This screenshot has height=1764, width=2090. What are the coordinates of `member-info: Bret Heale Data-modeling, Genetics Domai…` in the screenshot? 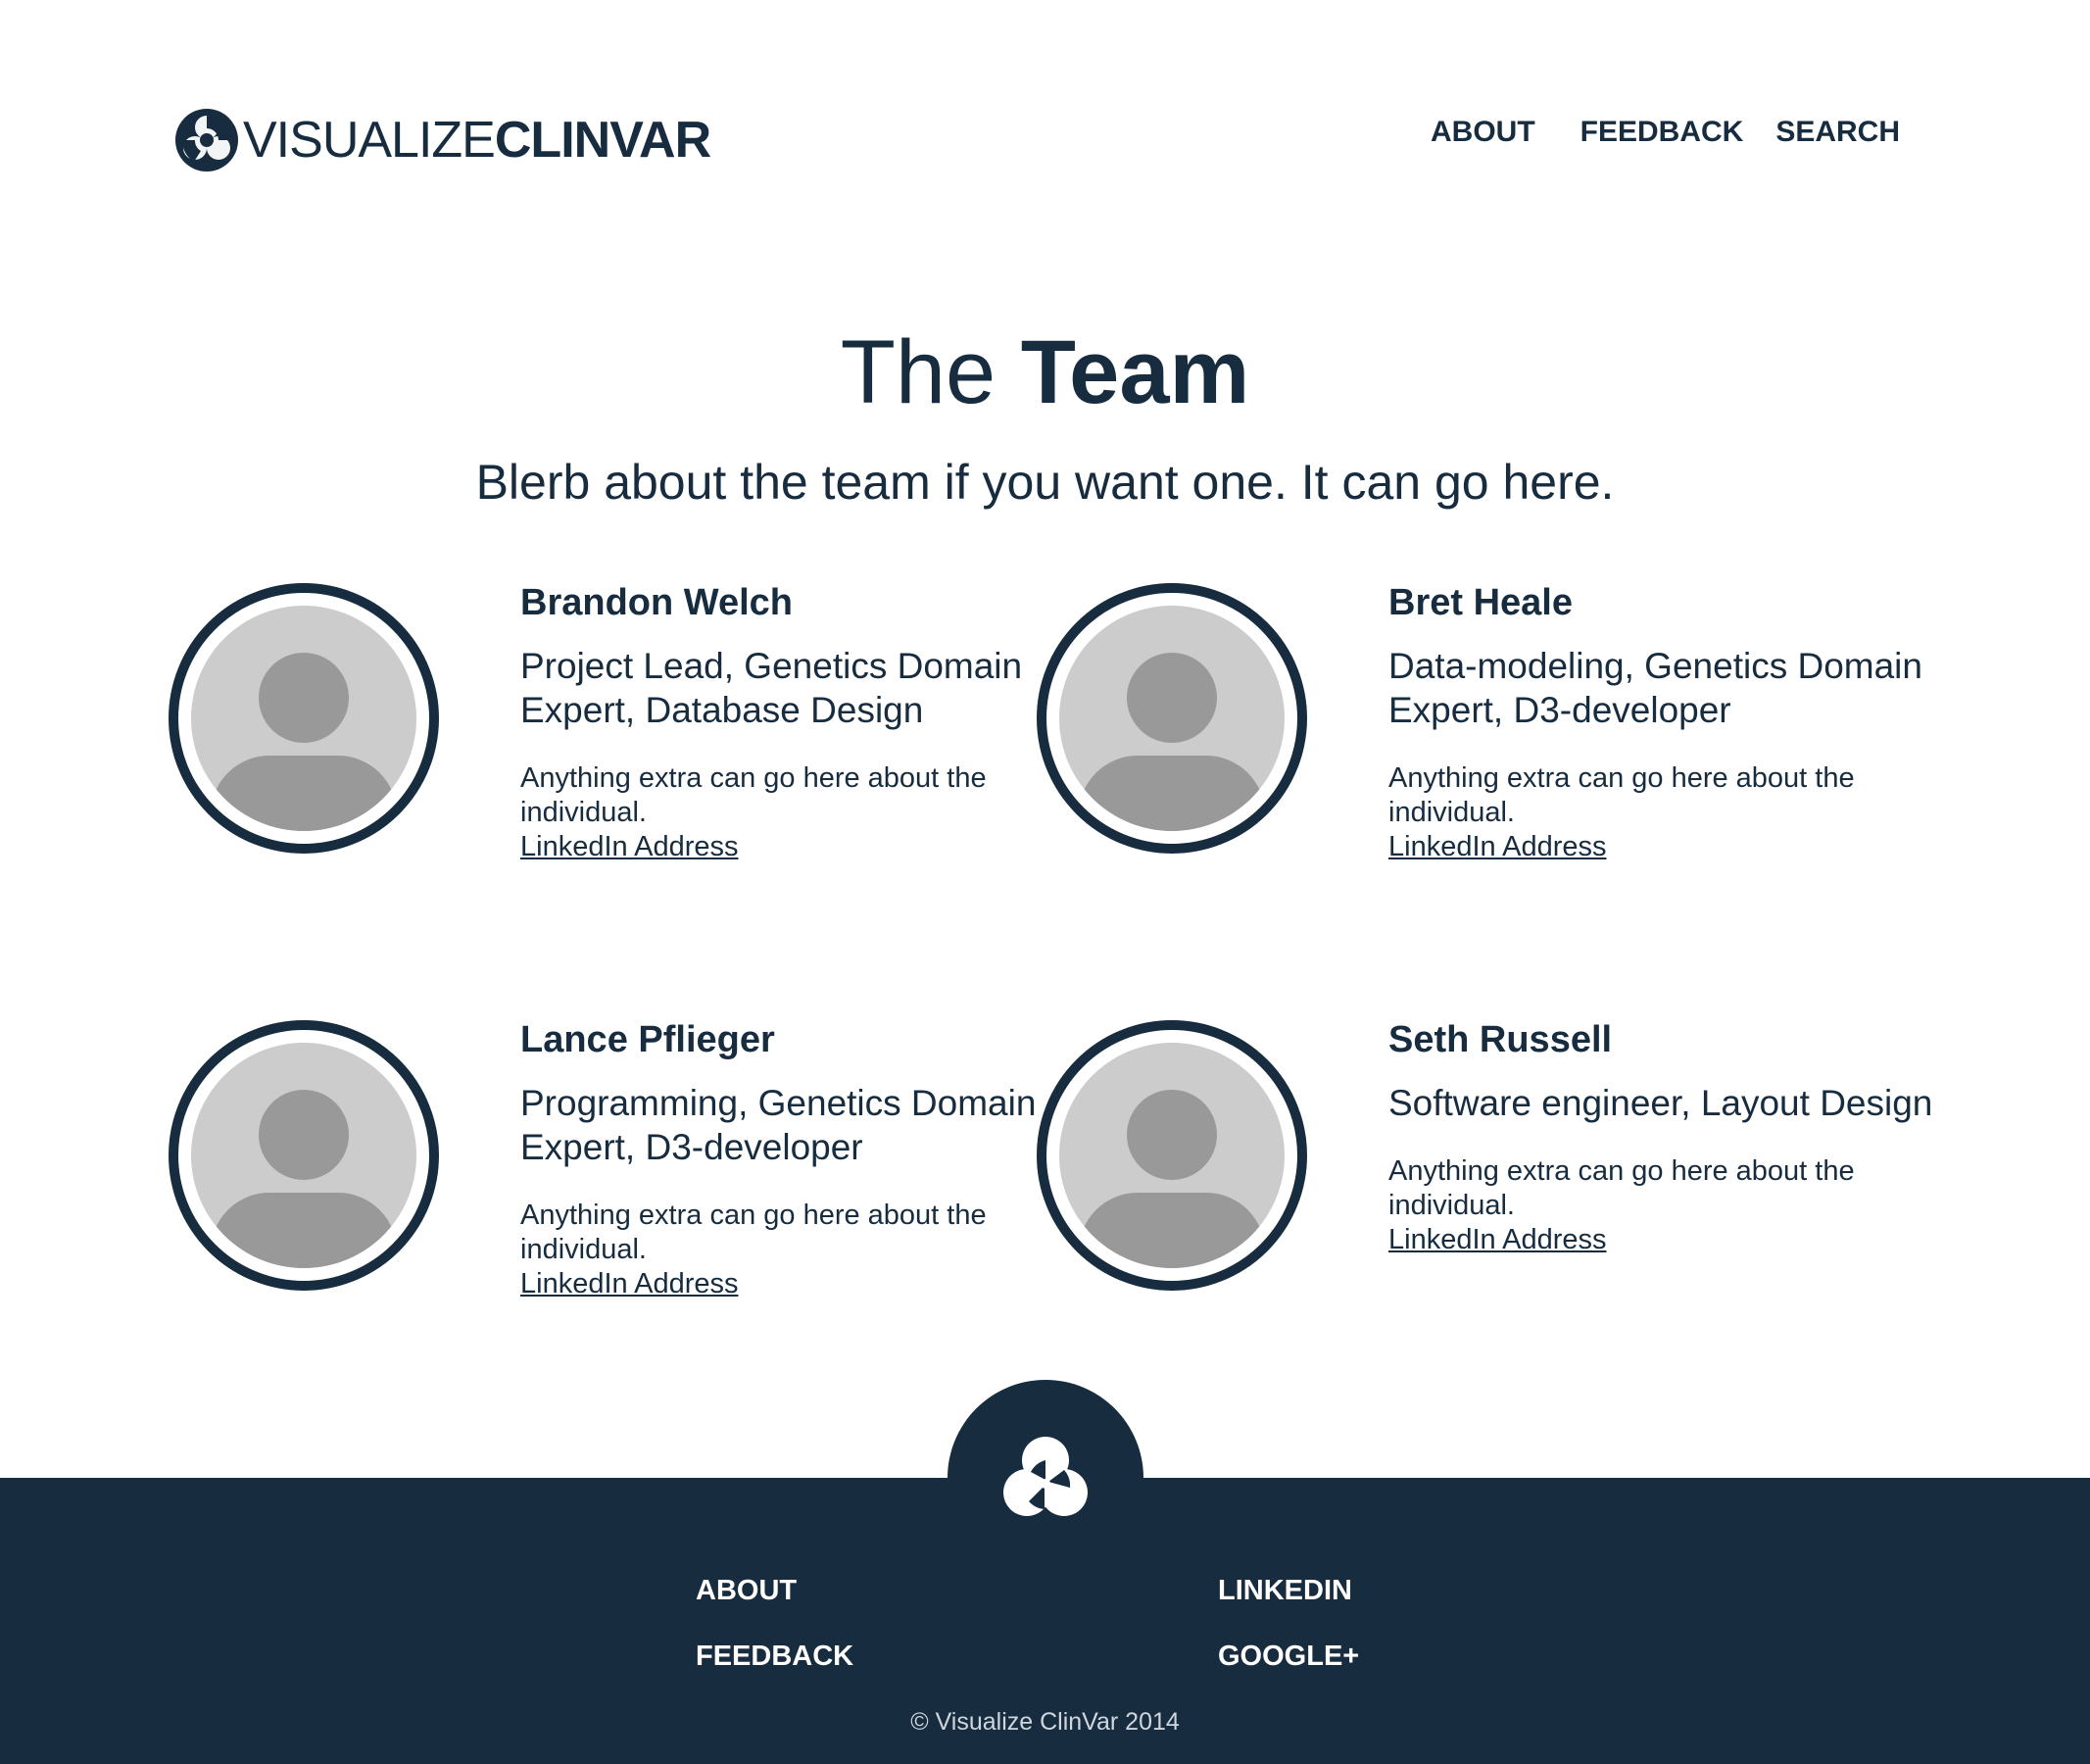 It's located at (1682, 722).